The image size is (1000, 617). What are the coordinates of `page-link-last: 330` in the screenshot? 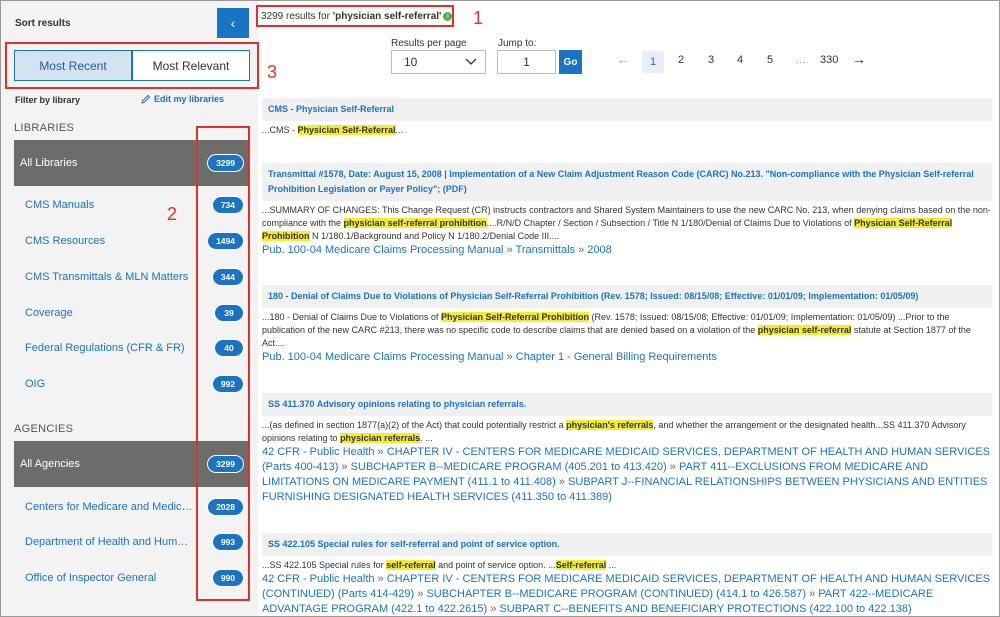 It's located at (829, 60).